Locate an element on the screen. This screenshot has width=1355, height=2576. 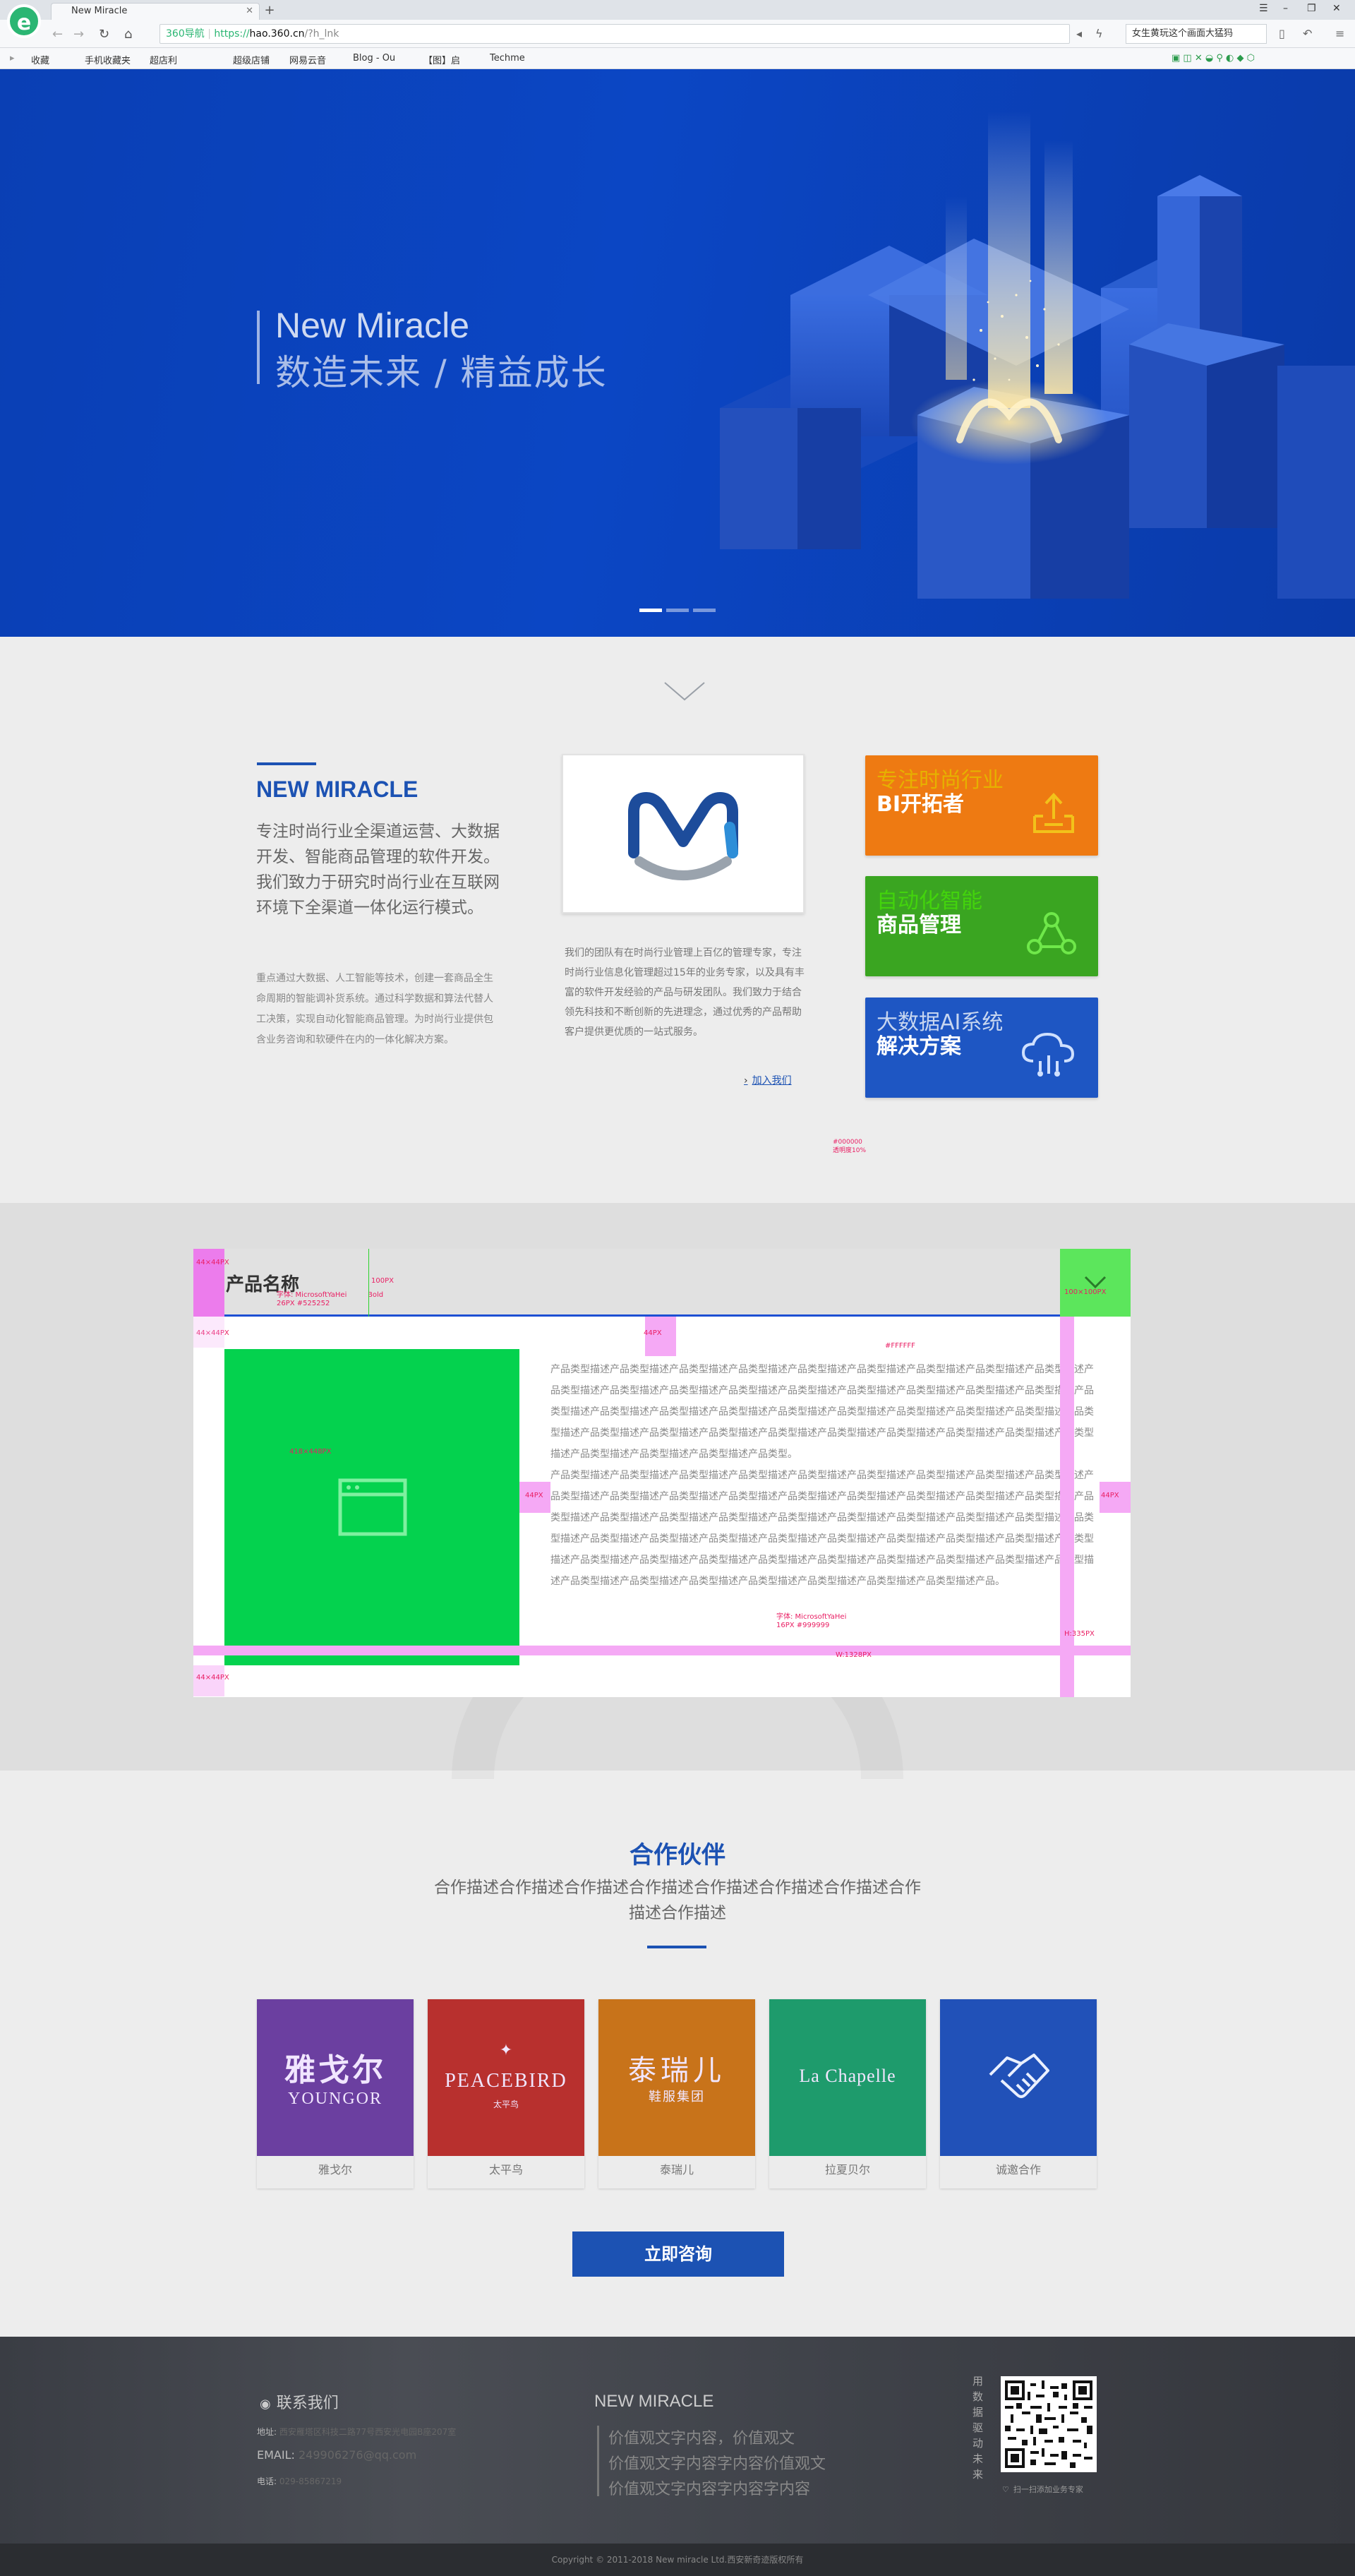
url-scheme: https:// is located at coordinates (232, 34).